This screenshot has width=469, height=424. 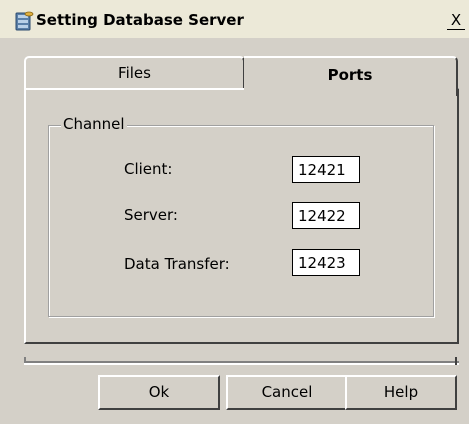 I want to click on window-title: Setting Database Server, so click(x=140, y=20).